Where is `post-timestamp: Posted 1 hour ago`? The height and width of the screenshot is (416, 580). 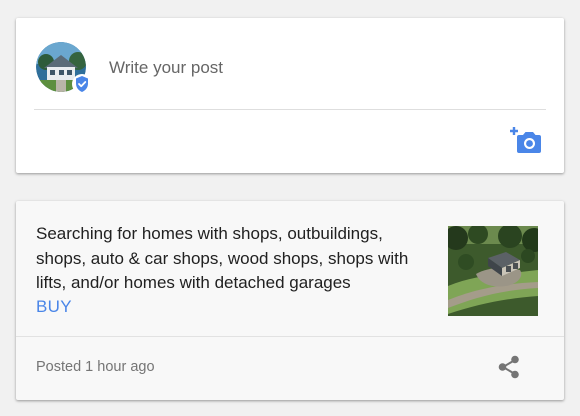 post-timestamp: Posted 1 hour ago is located at coordinates (95, 367).